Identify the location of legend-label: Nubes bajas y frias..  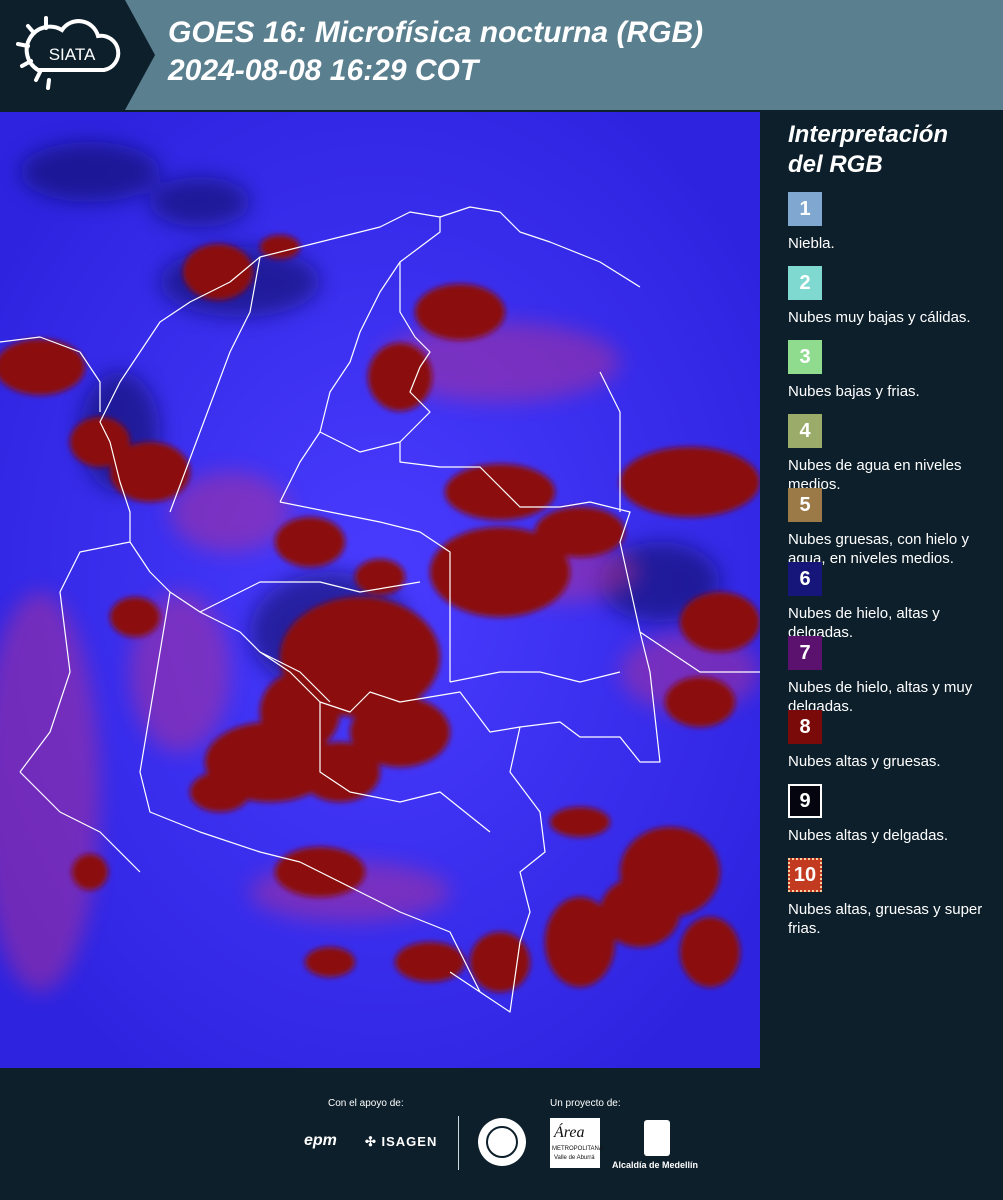
(854, 391).